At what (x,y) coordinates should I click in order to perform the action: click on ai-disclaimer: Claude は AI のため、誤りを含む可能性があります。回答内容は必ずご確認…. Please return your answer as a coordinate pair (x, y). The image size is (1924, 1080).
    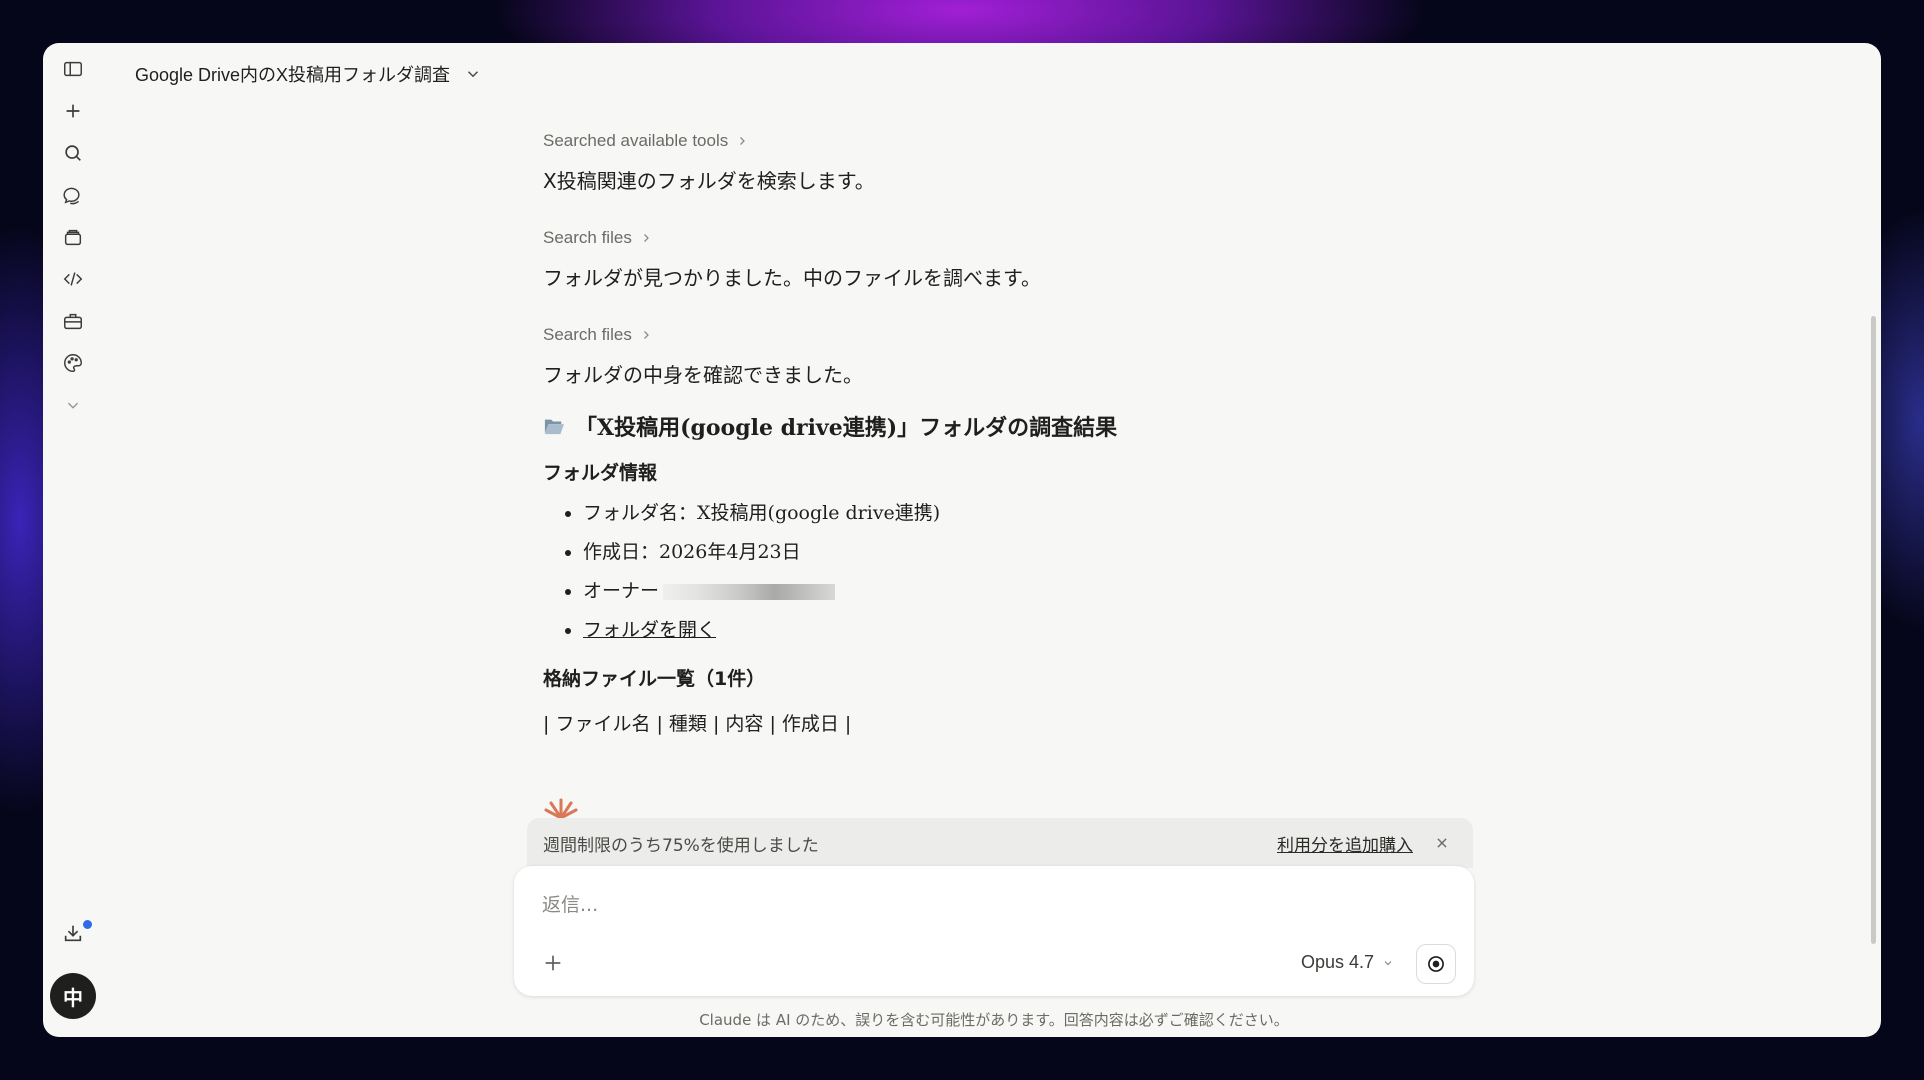
    Looking at the image, I should click on (994, 1020).